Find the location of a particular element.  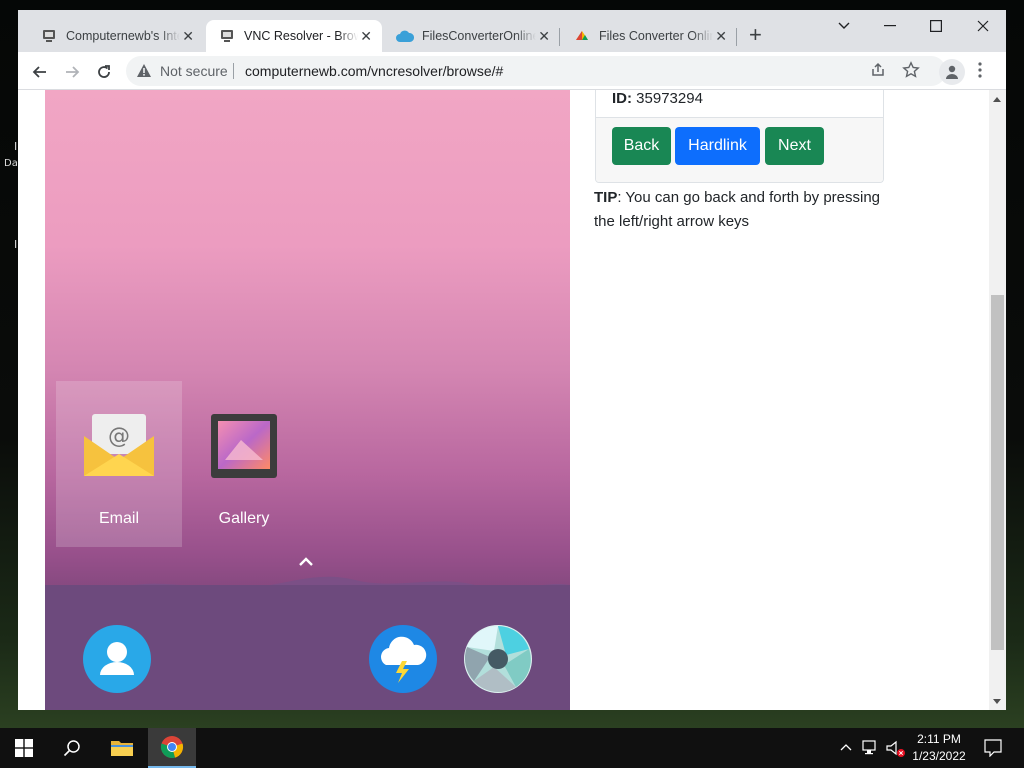

cloud-favicon-icon is located at coordinates (405, 36).